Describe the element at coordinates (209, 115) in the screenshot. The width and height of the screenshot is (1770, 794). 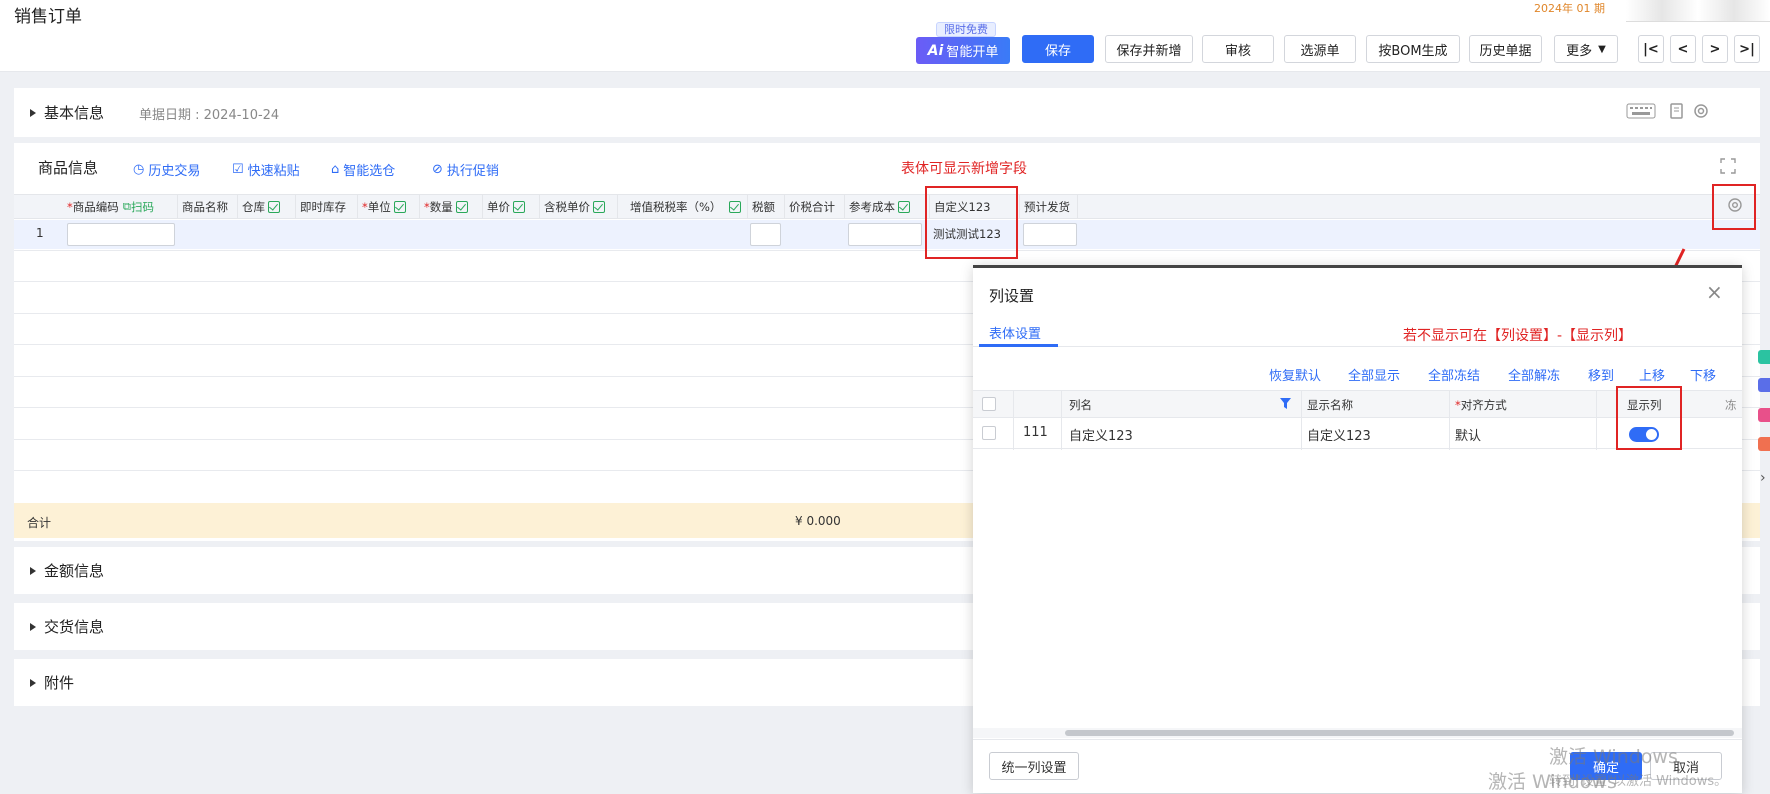
I see `doc-date: 单据日期 : 2024-10-24` at that location.